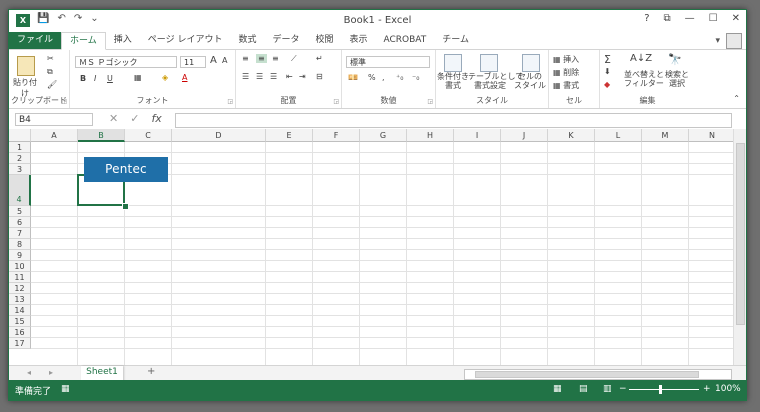 This screenshot has height=412, width=760. What do you see at coordinates (126, 62) in the screenshot?
I see `font-name-select: ＭＳ Ｐゴシック` at bounding box center [126, 62].